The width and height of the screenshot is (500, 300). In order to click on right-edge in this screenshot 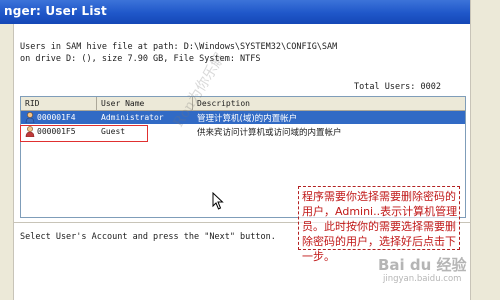, I will do `click(485, 150)`.